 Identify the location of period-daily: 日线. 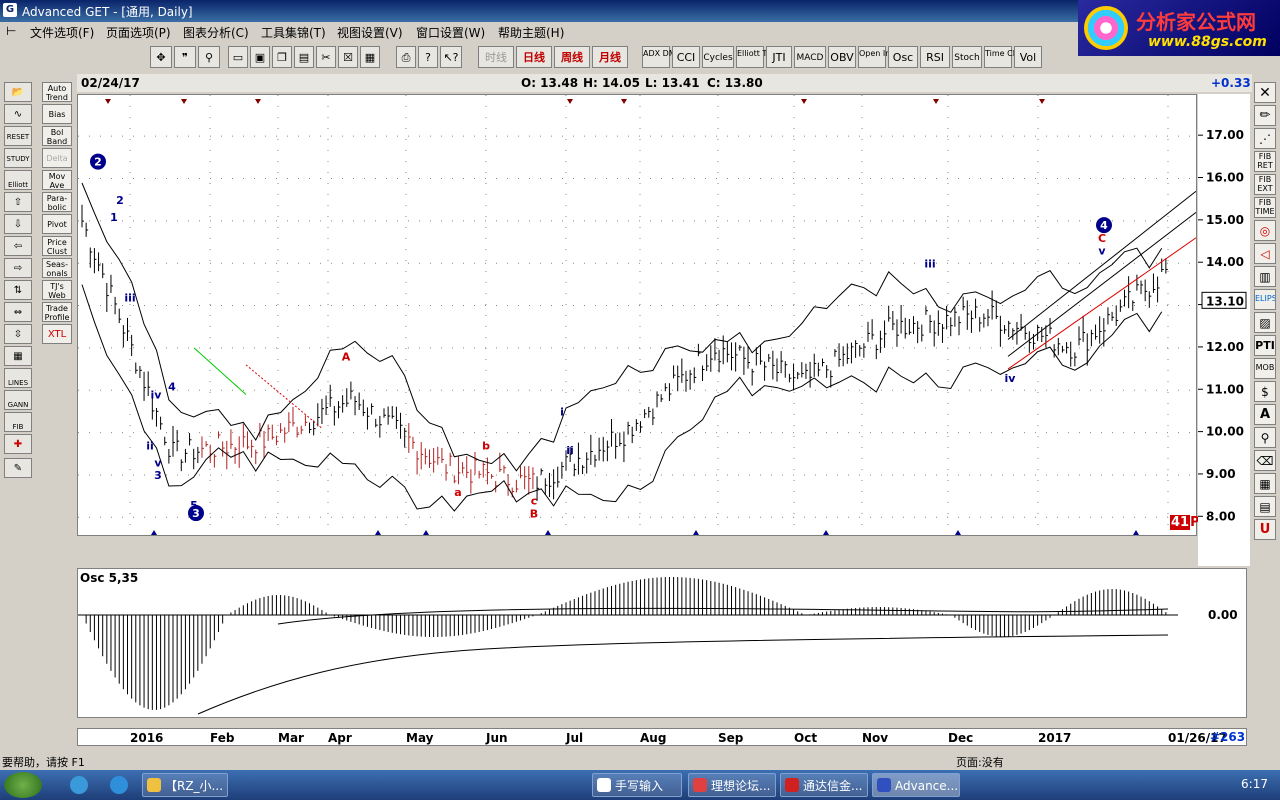
(534, 57).